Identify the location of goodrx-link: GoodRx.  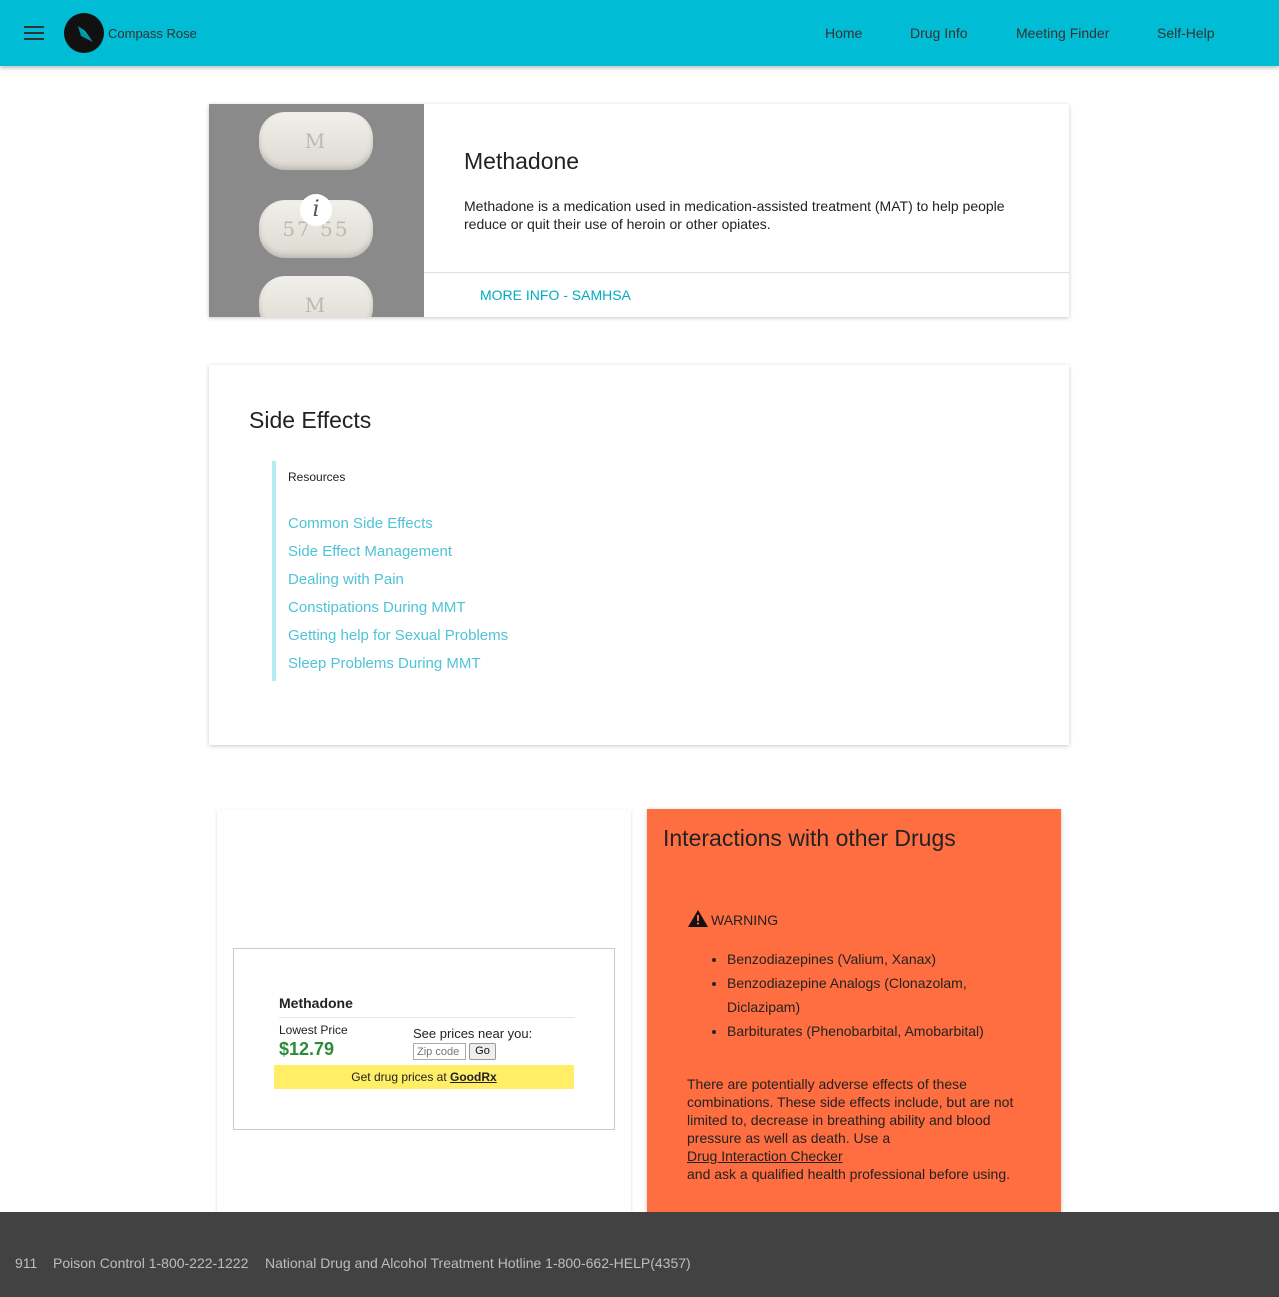
(473, 1077).